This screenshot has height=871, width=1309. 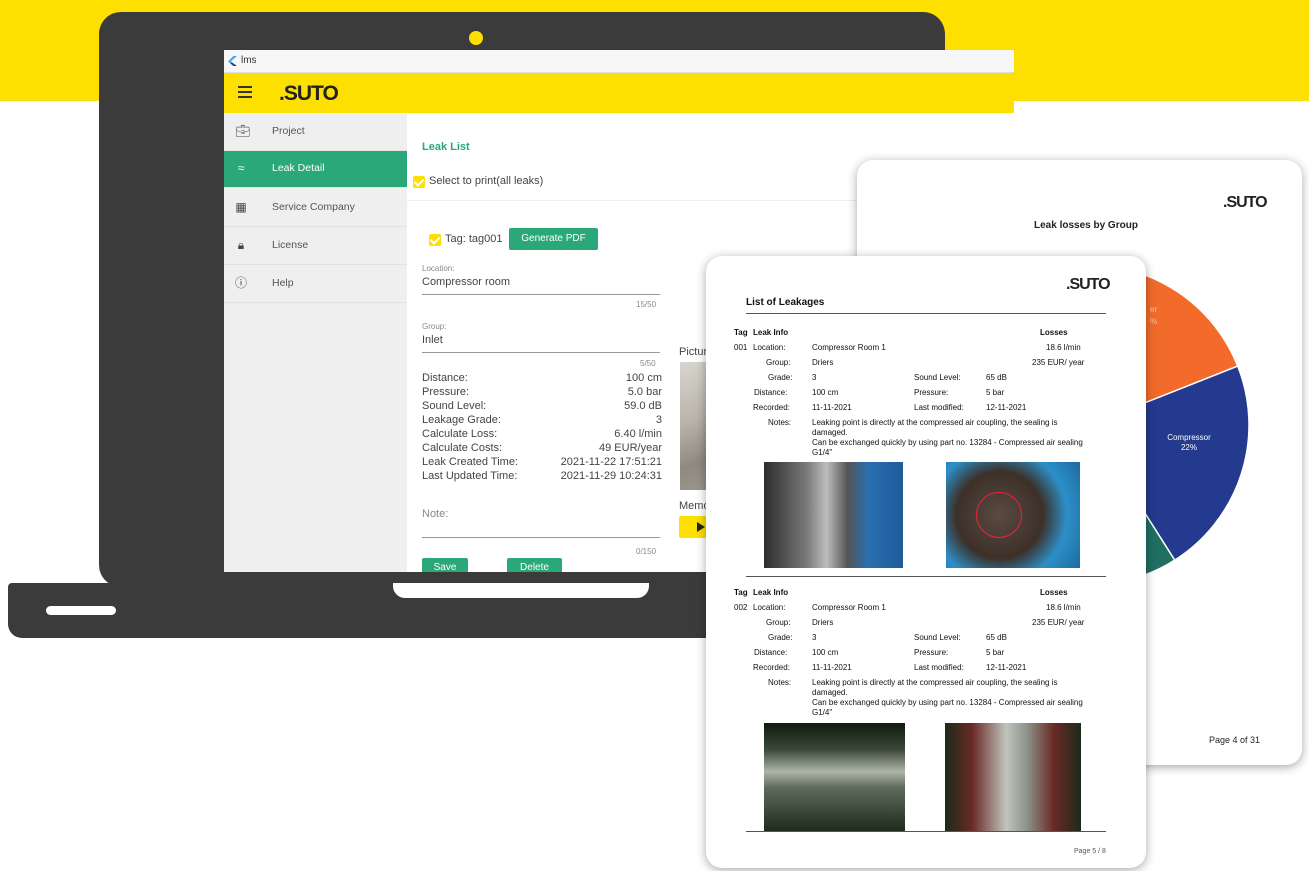 What do you see at coordinates (486, 181) in the screenshot?
I see `select-all-label: Select to print(all leaks)` at bounding box center [486, 181].